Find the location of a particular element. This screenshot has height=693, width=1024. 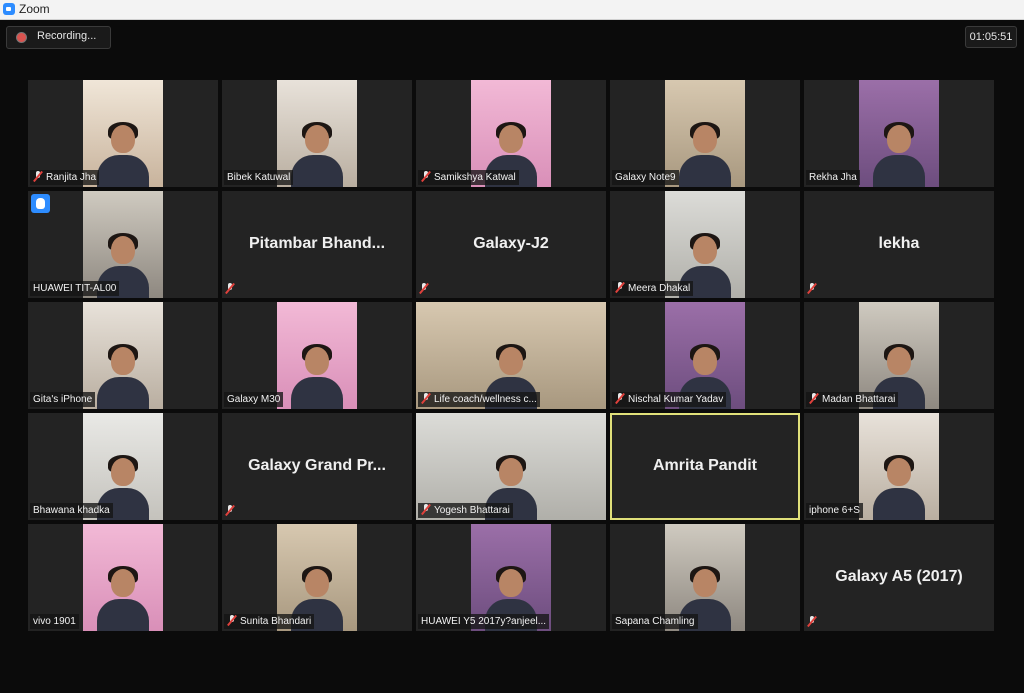

participant-name-tag: Meera Dhakal is located at coordinates (653, 288).